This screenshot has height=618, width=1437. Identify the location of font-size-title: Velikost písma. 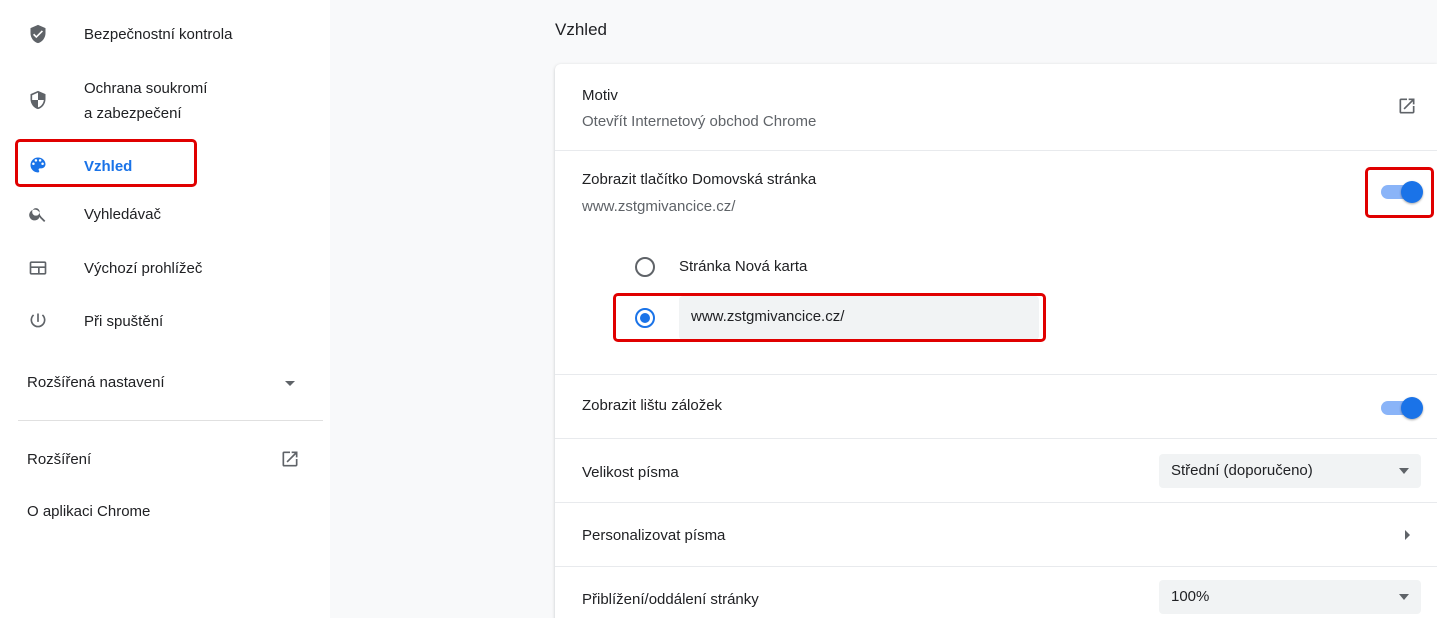
(630, 472).